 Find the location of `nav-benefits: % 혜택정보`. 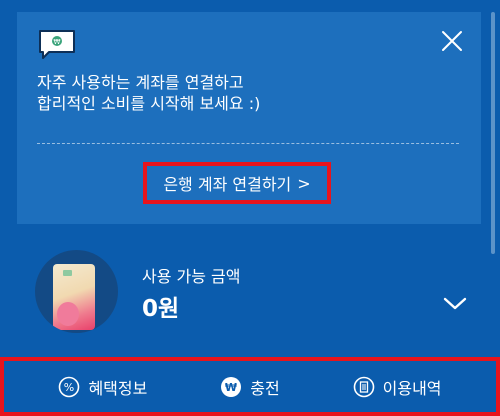

nav-benefits: % 혜택정보 is located at coordinates (102, 387).